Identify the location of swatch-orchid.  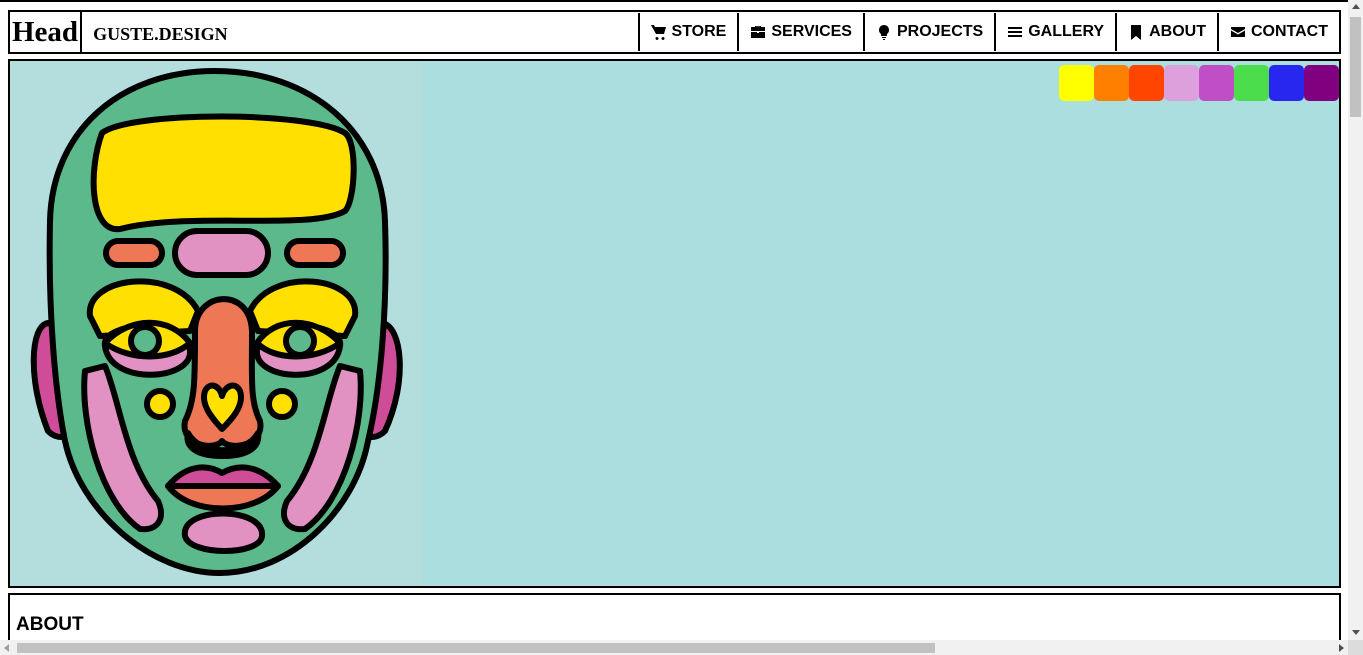
(1216, 83).